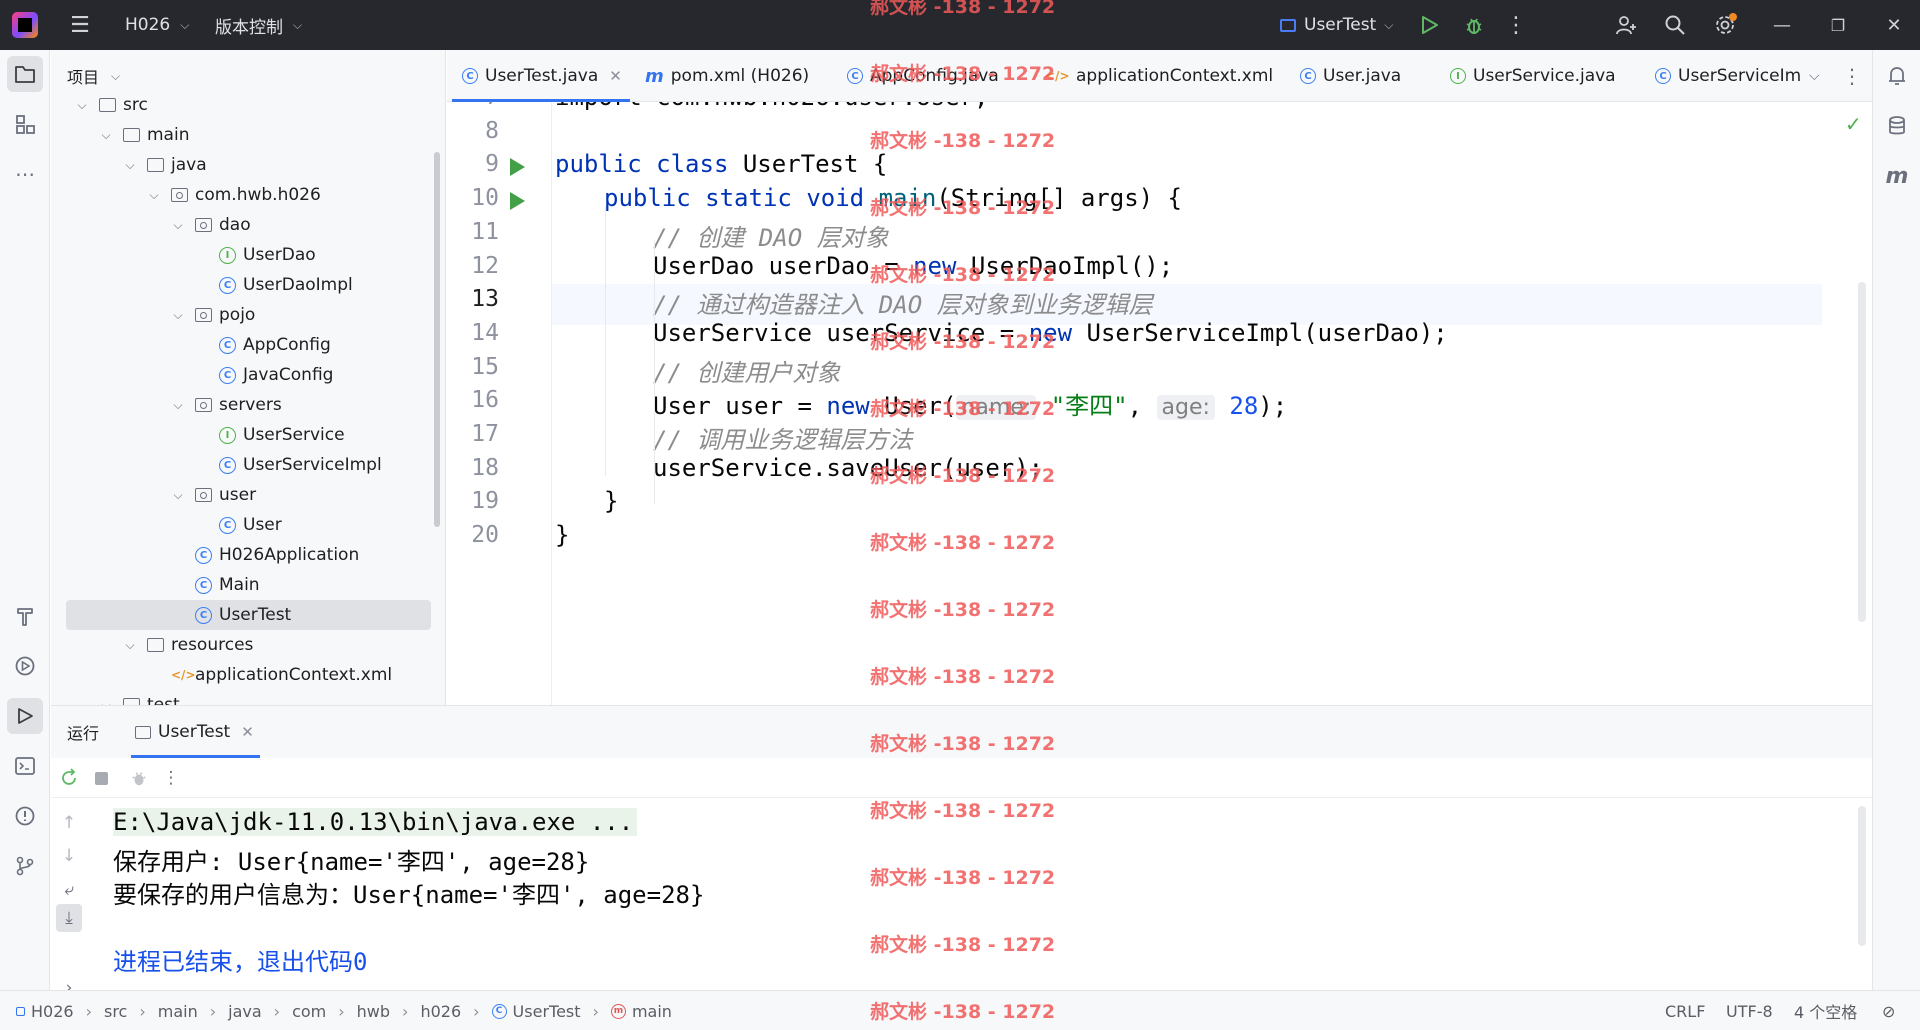  I want to click on tree-item: ⌵ resources, so click(241, 645).